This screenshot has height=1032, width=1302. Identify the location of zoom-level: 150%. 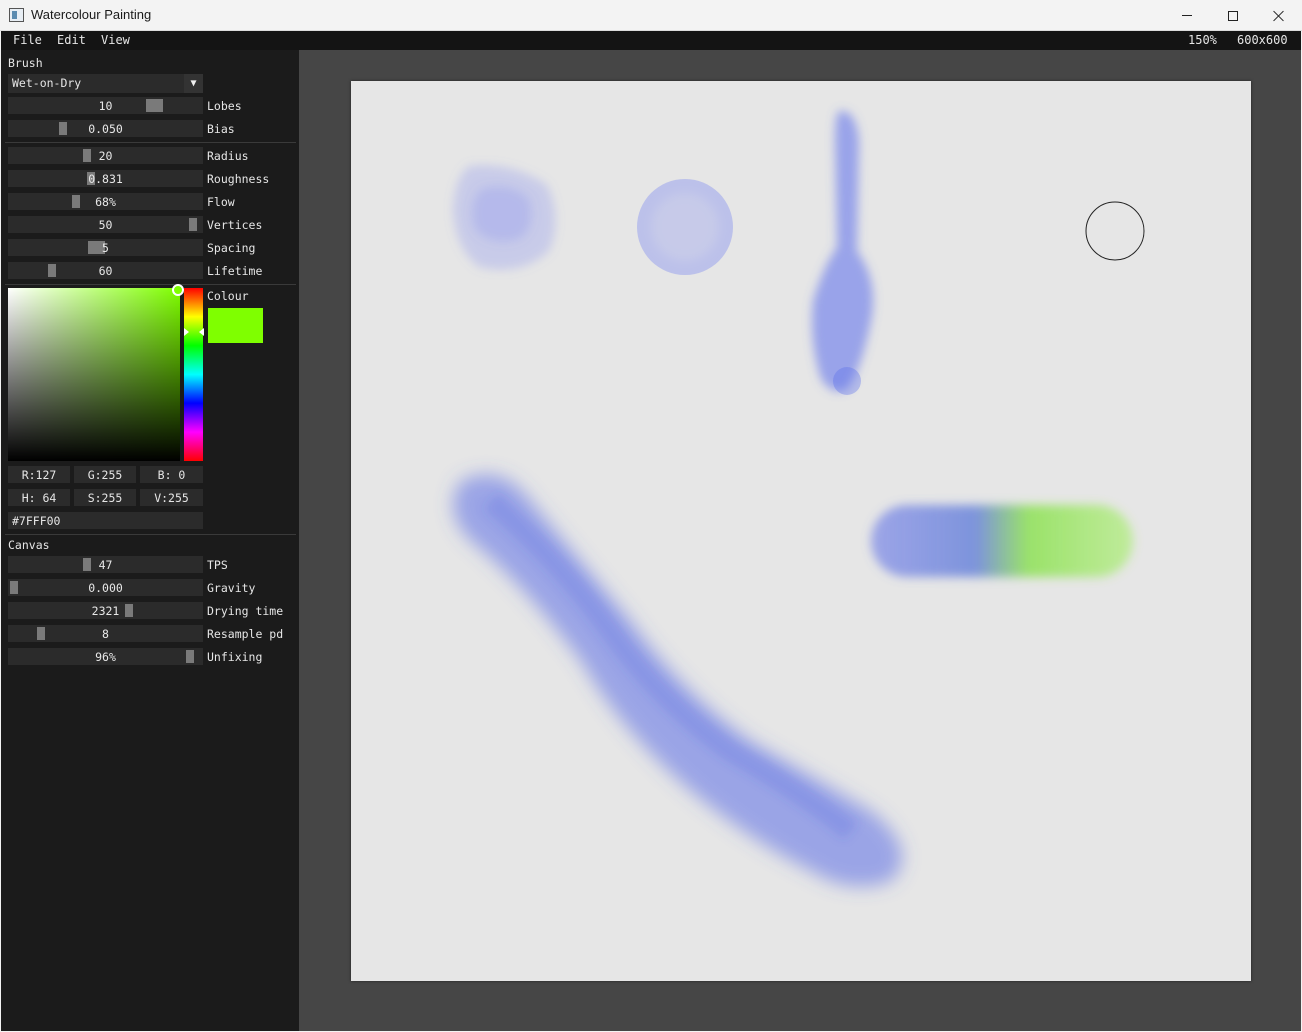
(1202, 40).